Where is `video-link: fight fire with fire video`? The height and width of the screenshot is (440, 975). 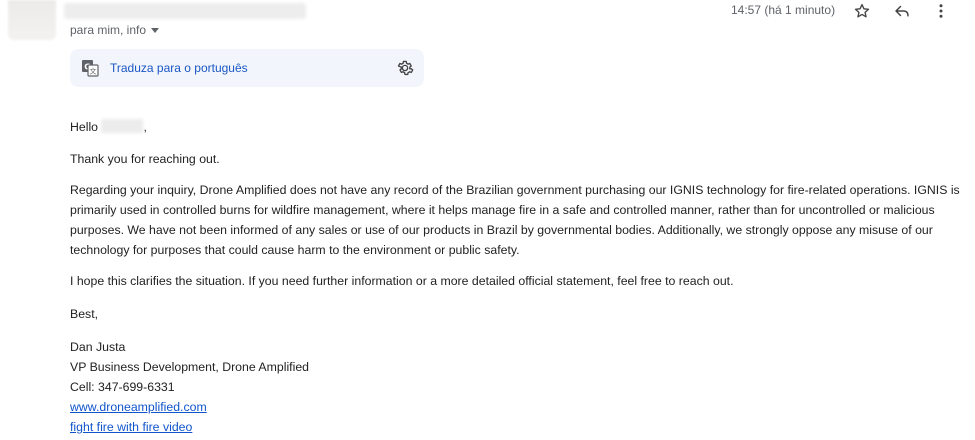
video-link: fight fire with fire video is located at coordinates (131, 427).